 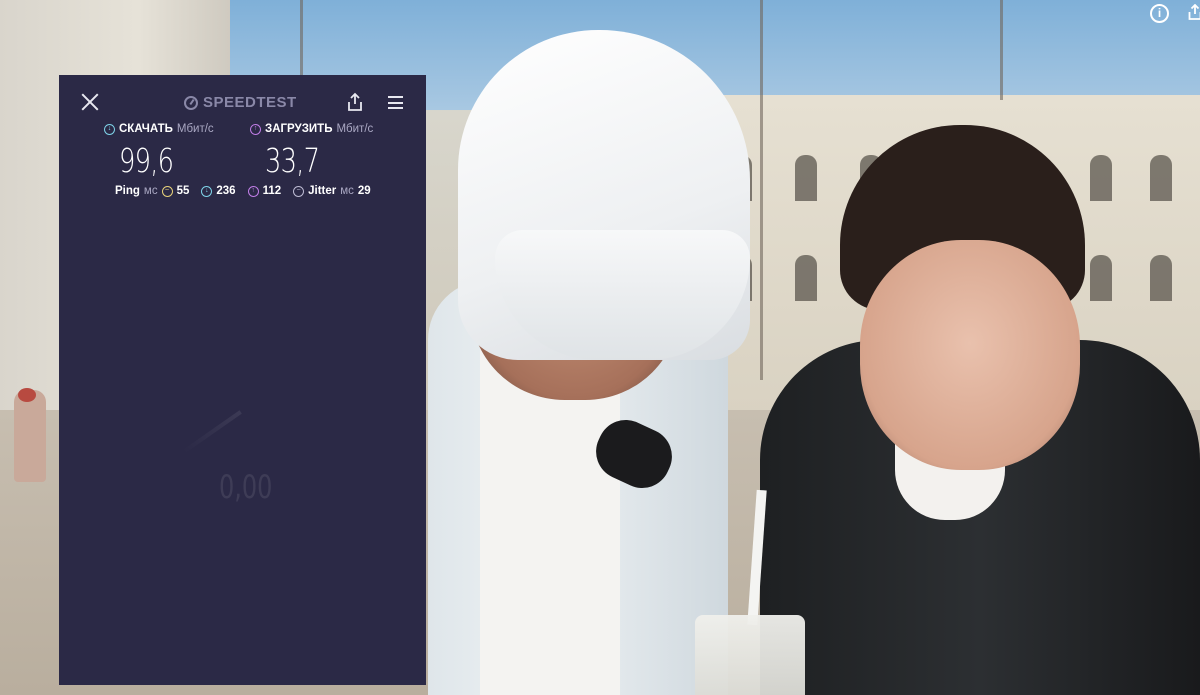 What do you see at coordinates (364, 191) in the screenshot?
I see `jitter-value: 29` at bounding box center [364, 191].